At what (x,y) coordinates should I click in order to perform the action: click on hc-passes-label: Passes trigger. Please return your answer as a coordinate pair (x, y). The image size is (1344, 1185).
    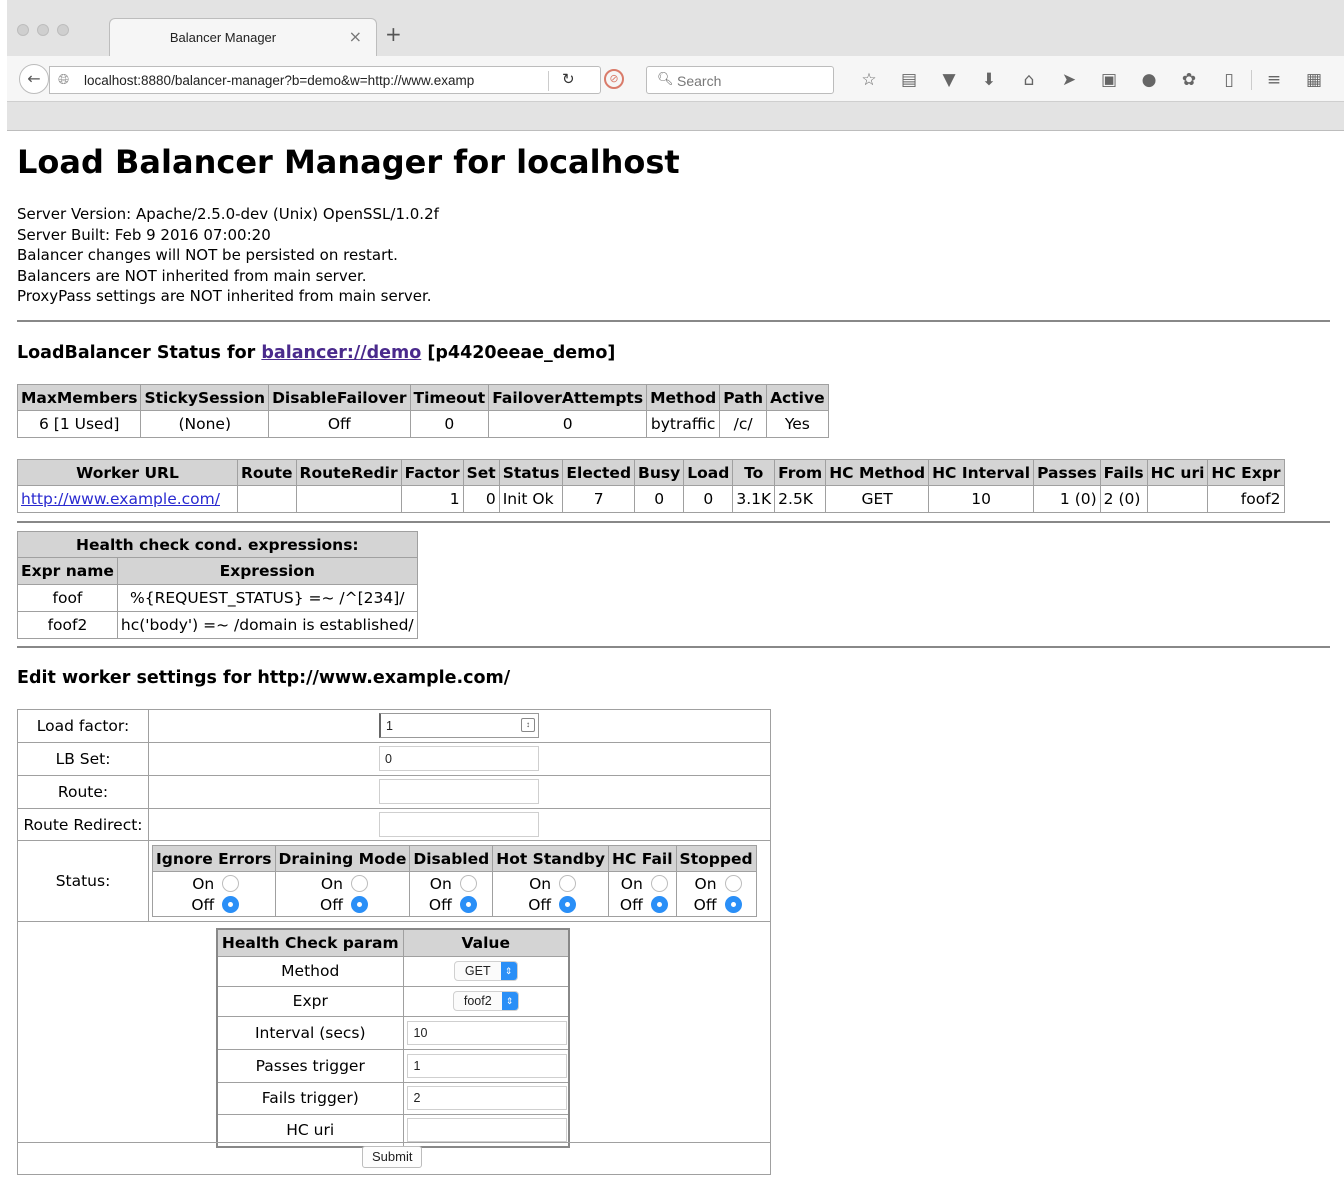
    Looking at the image, I should click on (310, 1065).